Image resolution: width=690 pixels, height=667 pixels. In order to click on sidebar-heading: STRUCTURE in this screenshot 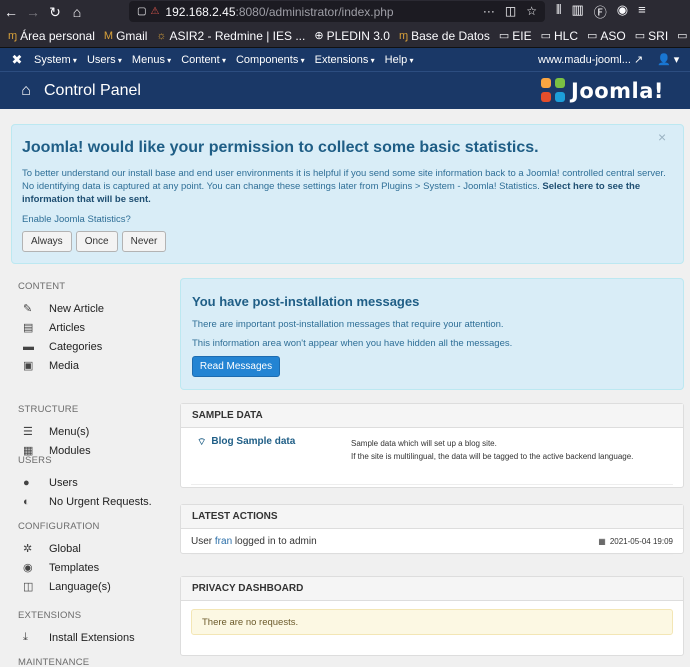, I will do `click(48, 409)`.